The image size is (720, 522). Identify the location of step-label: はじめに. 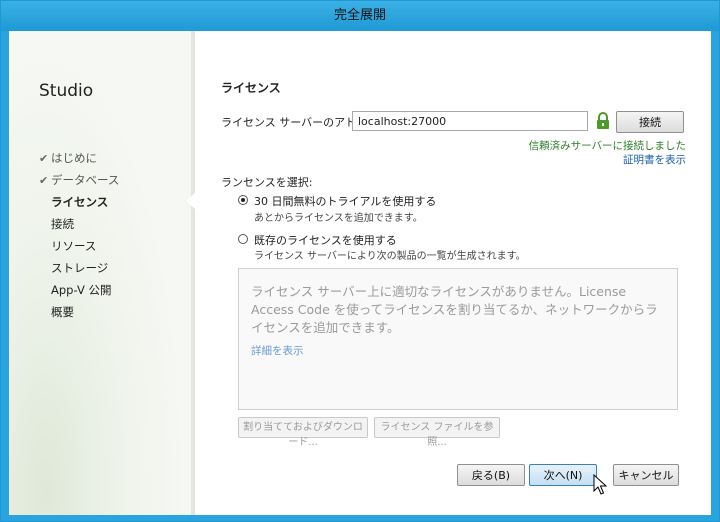
(74, 158).